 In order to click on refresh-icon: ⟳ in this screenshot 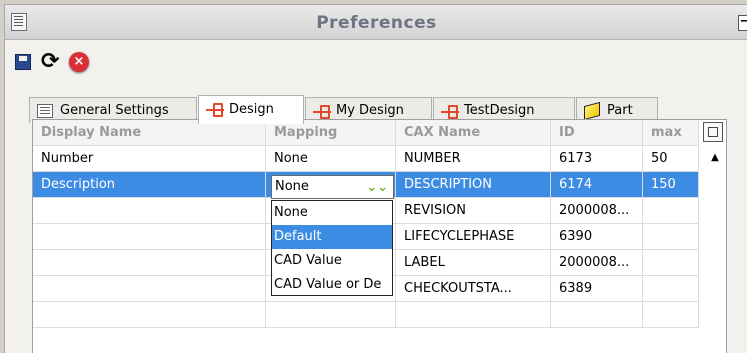, I will do `click(52, 62)`.